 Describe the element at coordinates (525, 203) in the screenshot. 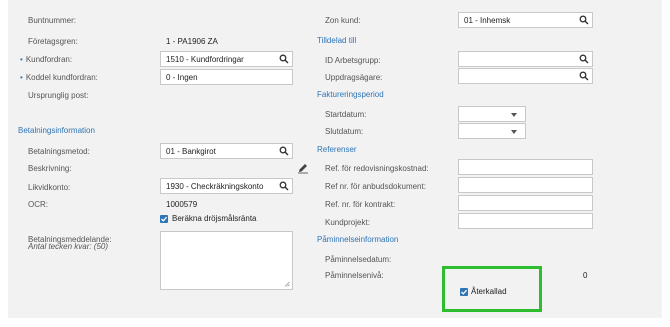

I see `ref-kontrakt-field` at that location.